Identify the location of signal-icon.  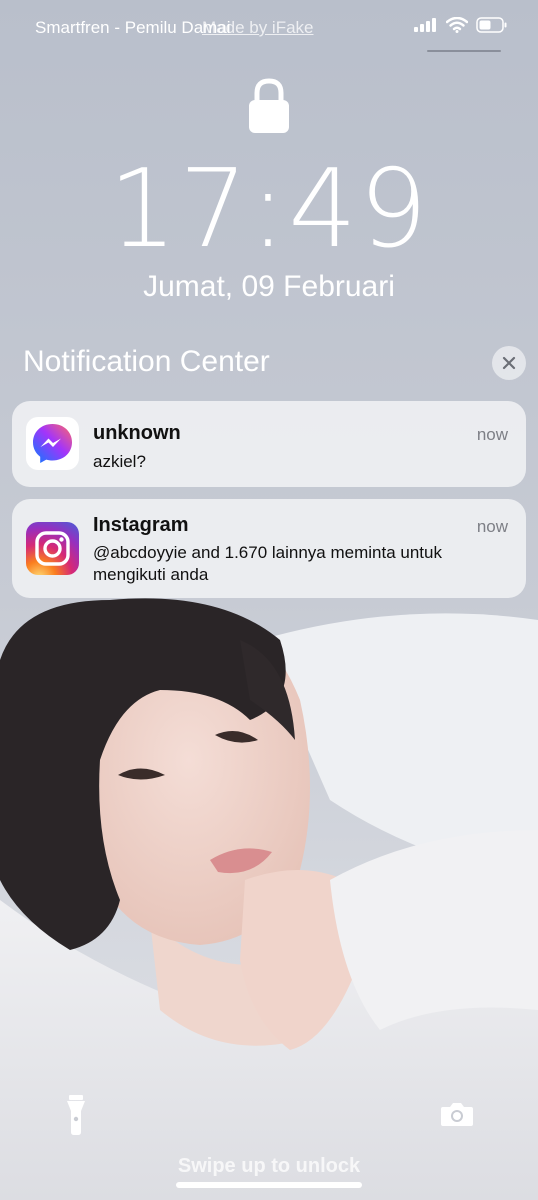
(425, 25).